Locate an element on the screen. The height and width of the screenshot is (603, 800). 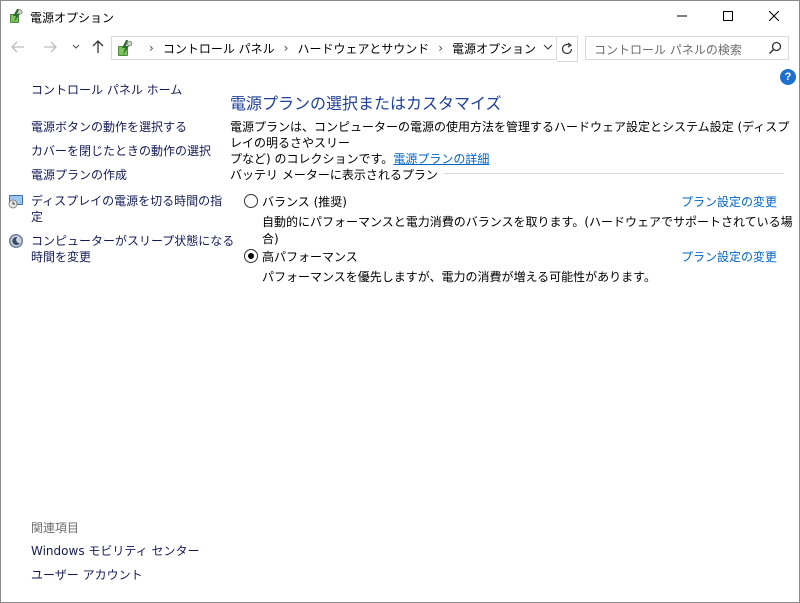
up-button is located at coordinates (98, 47).